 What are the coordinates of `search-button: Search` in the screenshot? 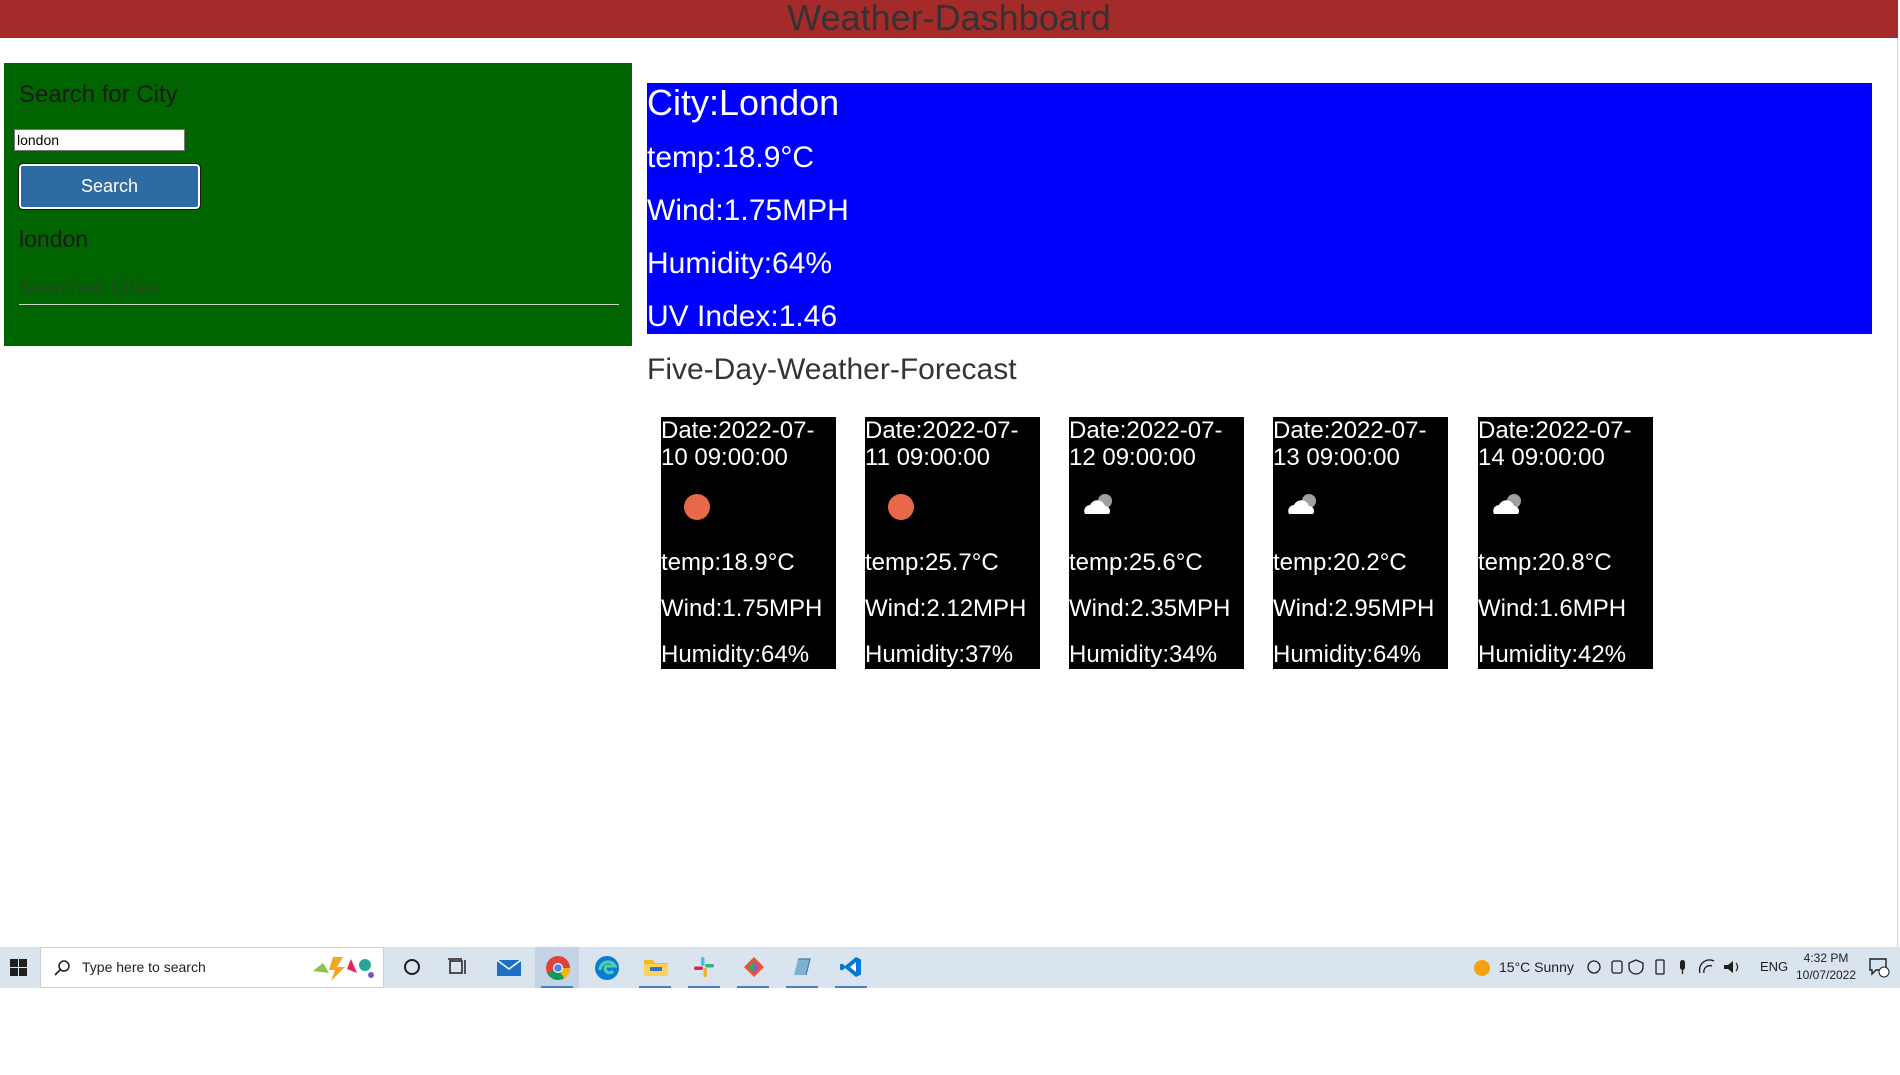 It's located at (109, 186).